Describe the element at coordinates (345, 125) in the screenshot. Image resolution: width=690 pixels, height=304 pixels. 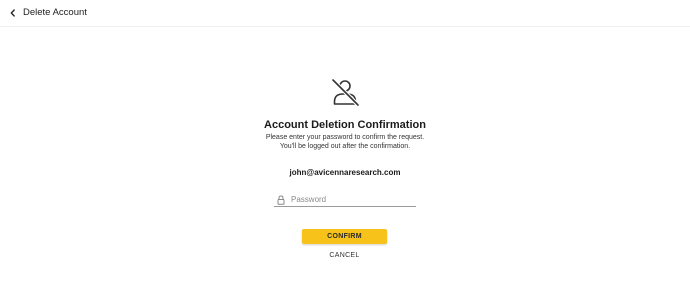
I see `confirmation-title: Account Deletion Confirmation` at that location.